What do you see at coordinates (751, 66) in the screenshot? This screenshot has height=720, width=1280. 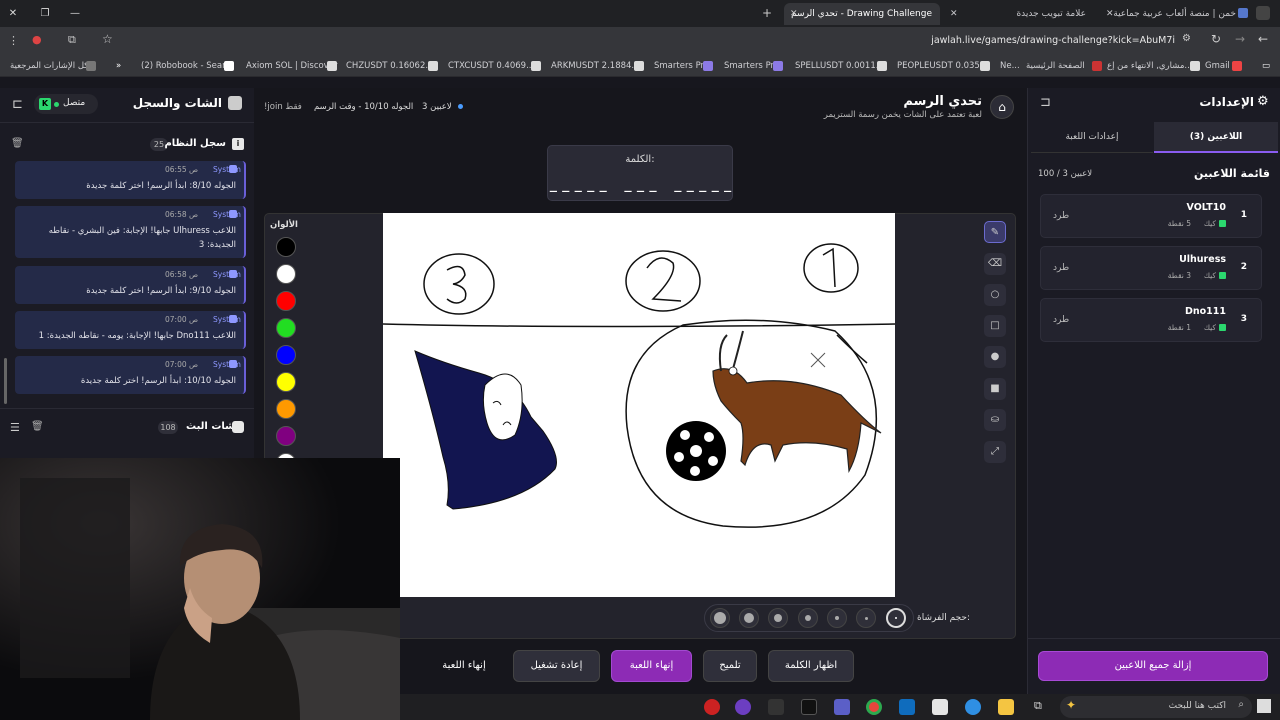 I see `bookmark-smarters-2: Smarters Pro` at bounding box center [751, 66].